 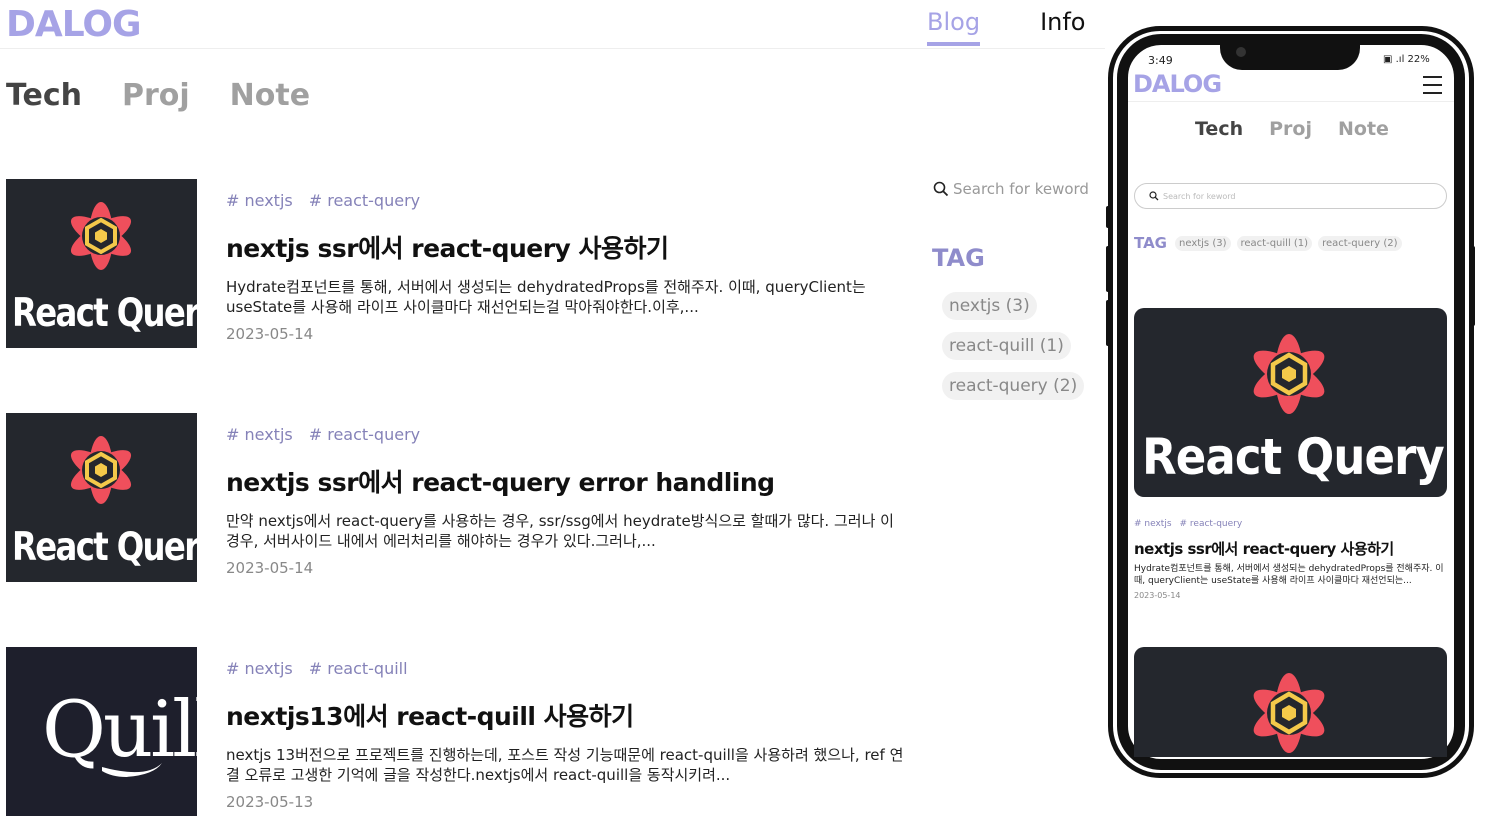 What do you see at coordinates (1241, 52) in the screenshot?
I see `camera-icon` at bounding box center [1241, 52].